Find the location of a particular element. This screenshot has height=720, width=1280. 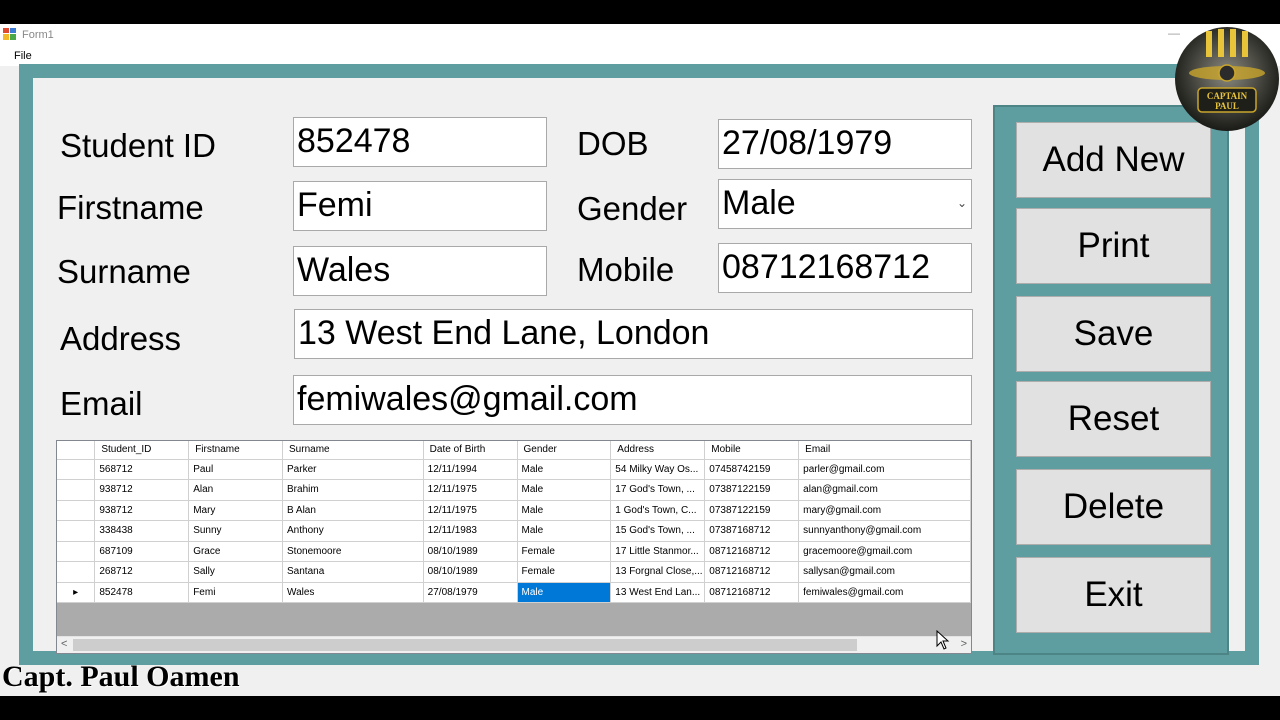

table-cell: 852478 is located at coordinates (142, 592).